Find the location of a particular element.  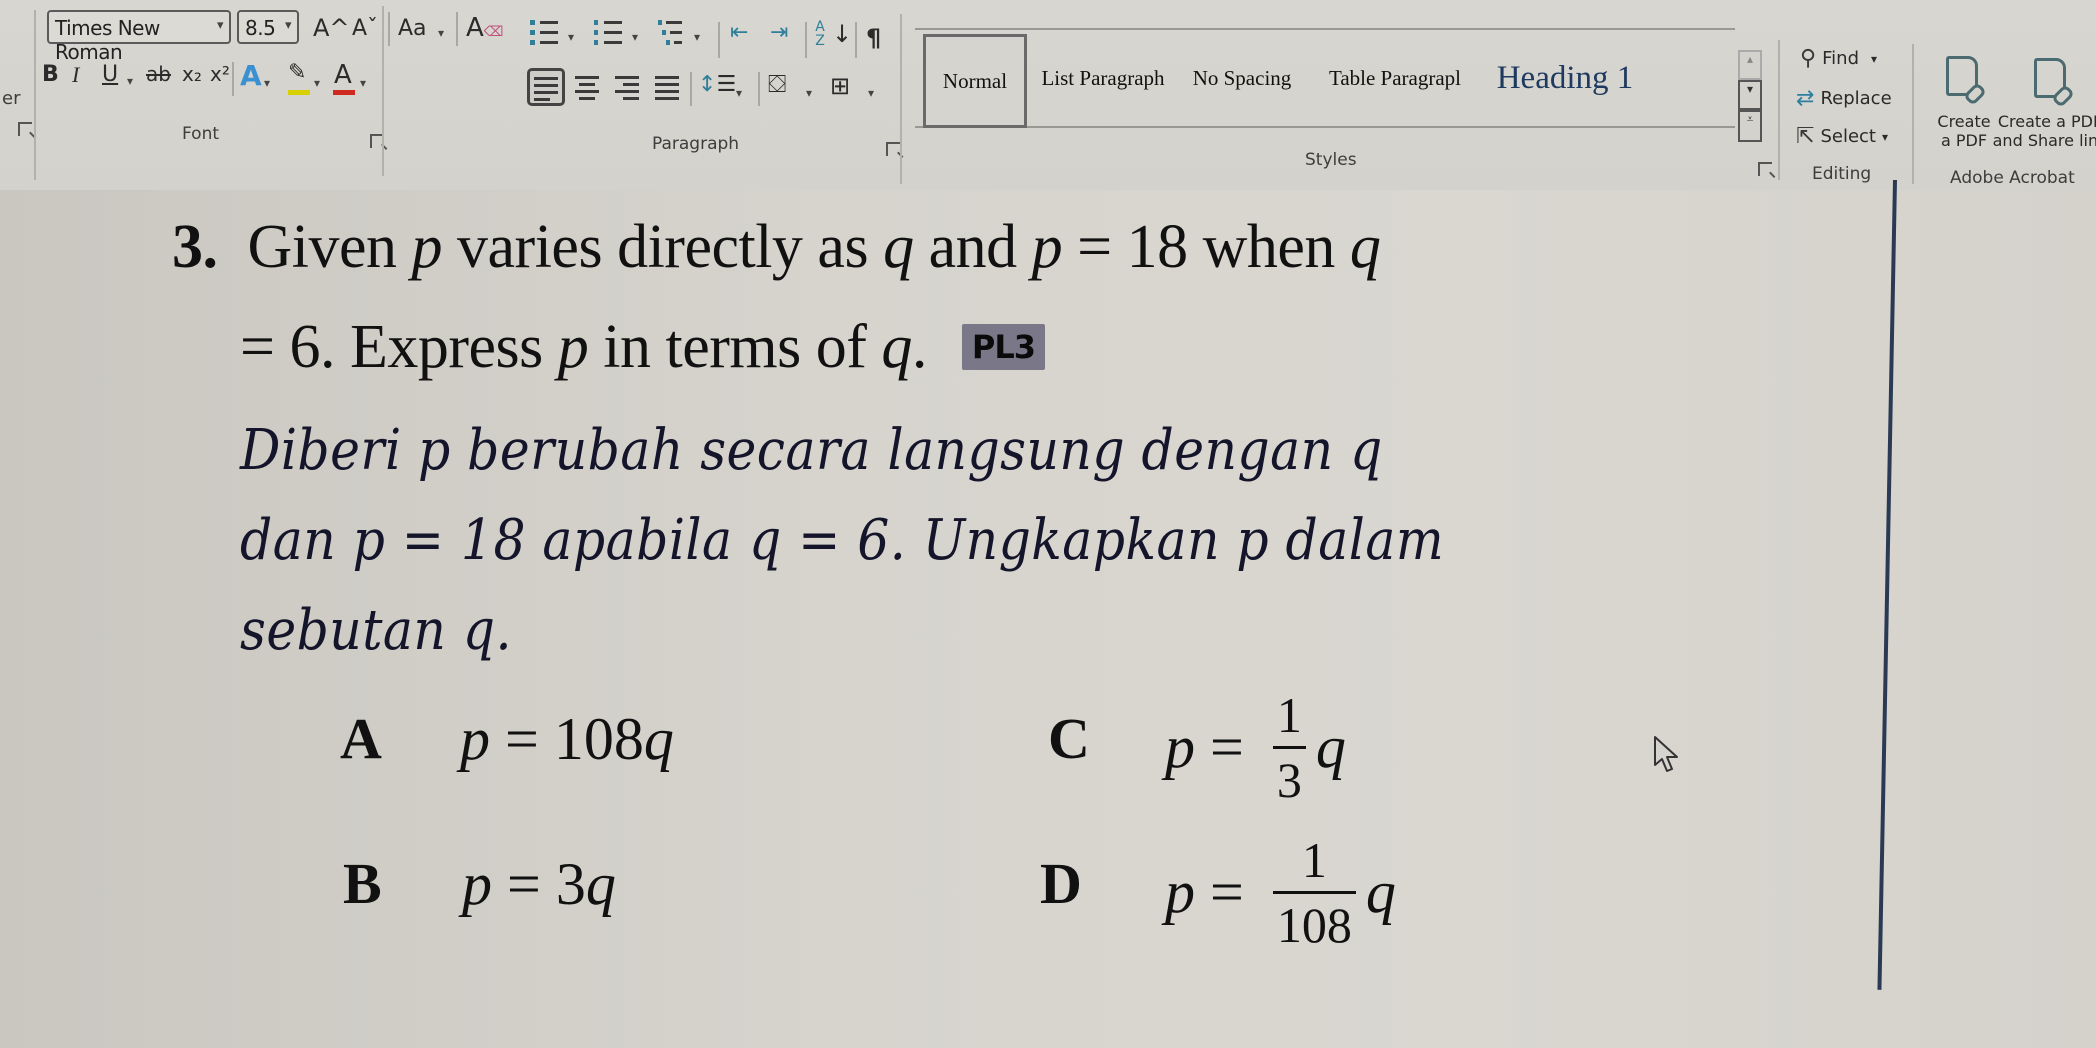

mouse-pointer-icon is located at coordinates (1666, 754).